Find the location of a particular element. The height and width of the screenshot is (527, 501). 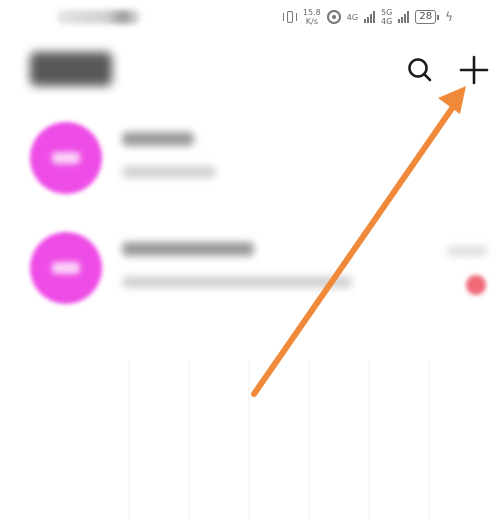

battery-icon: 28 is located at coordinates (427, 17).